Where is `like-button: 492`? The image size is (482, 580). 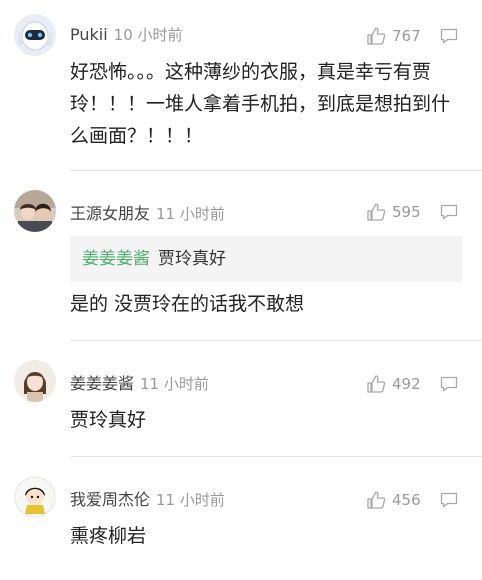 like-button: 492 is located at coordinates (396, 384).